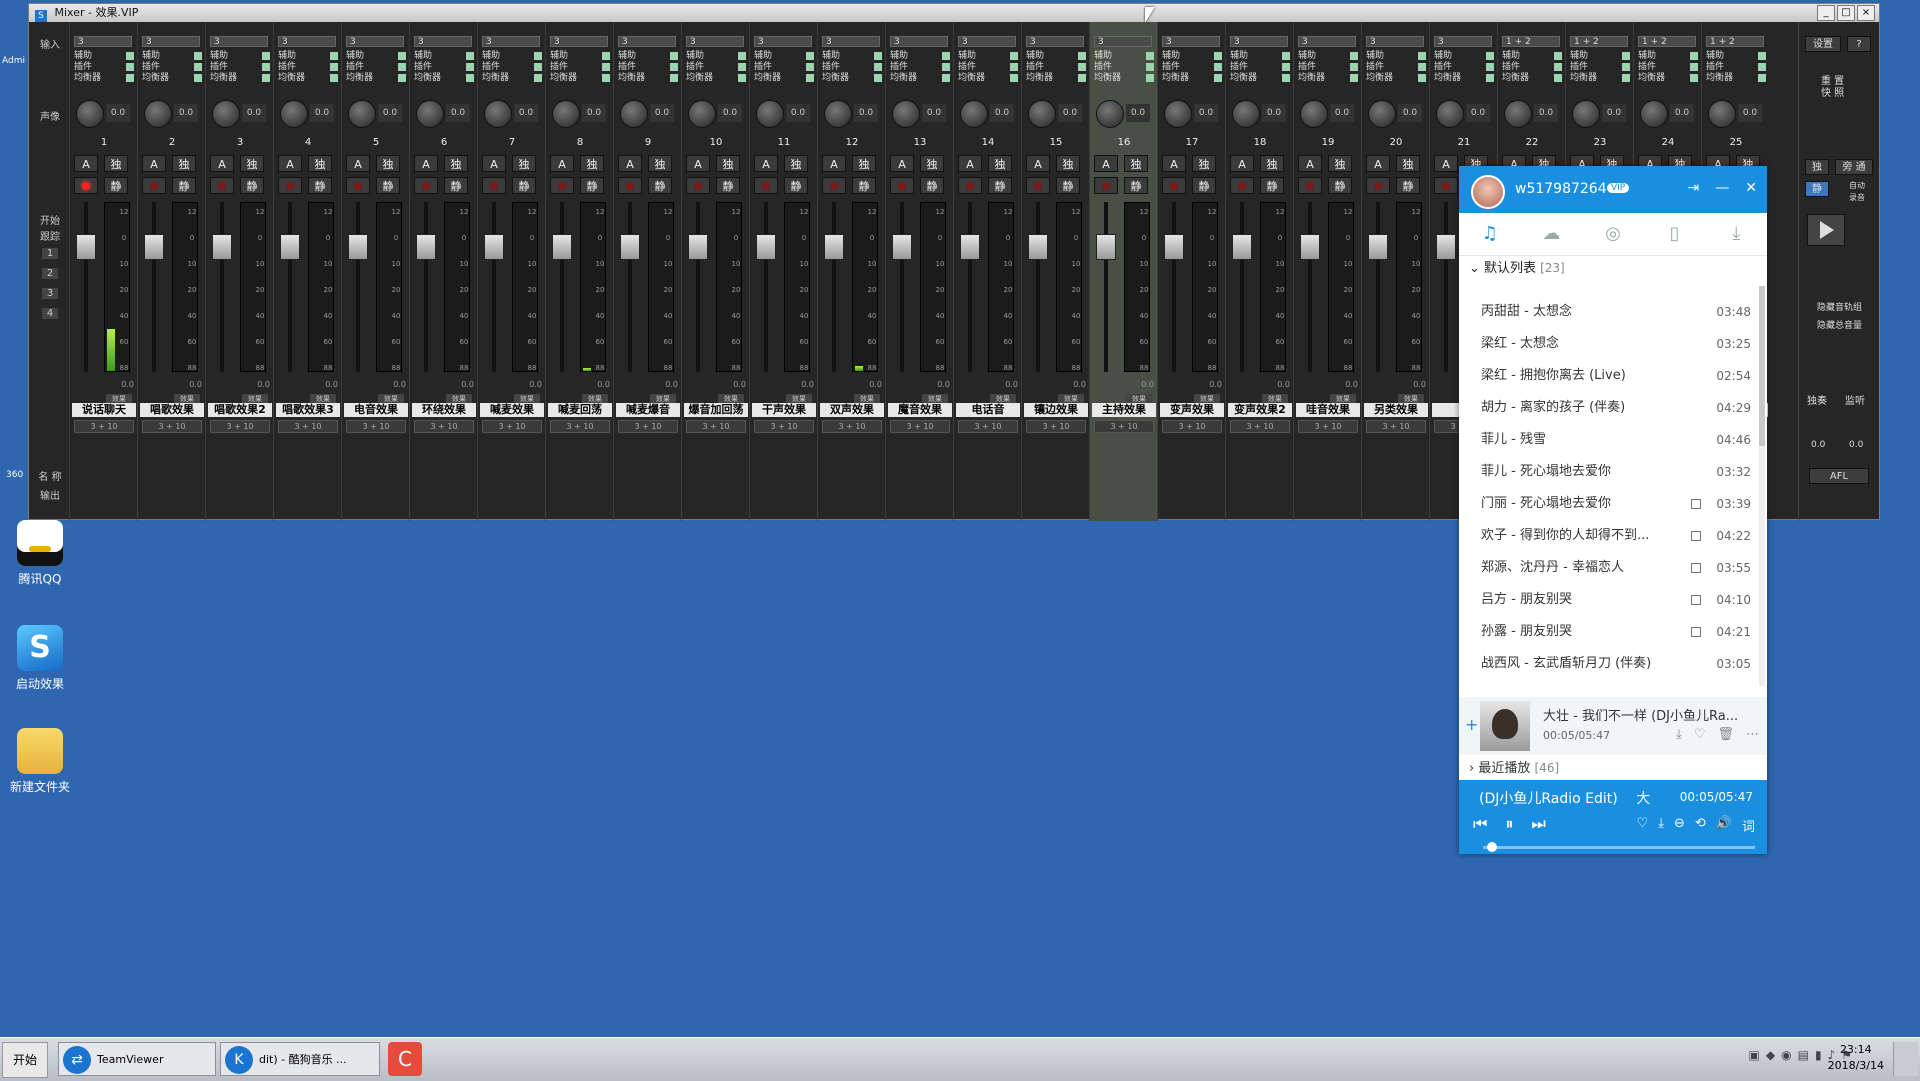  Describe the element at coordinates (1609, 440) in the screenshot. I see `list-item: 菲儿 - 残雪 04:46` at that location.